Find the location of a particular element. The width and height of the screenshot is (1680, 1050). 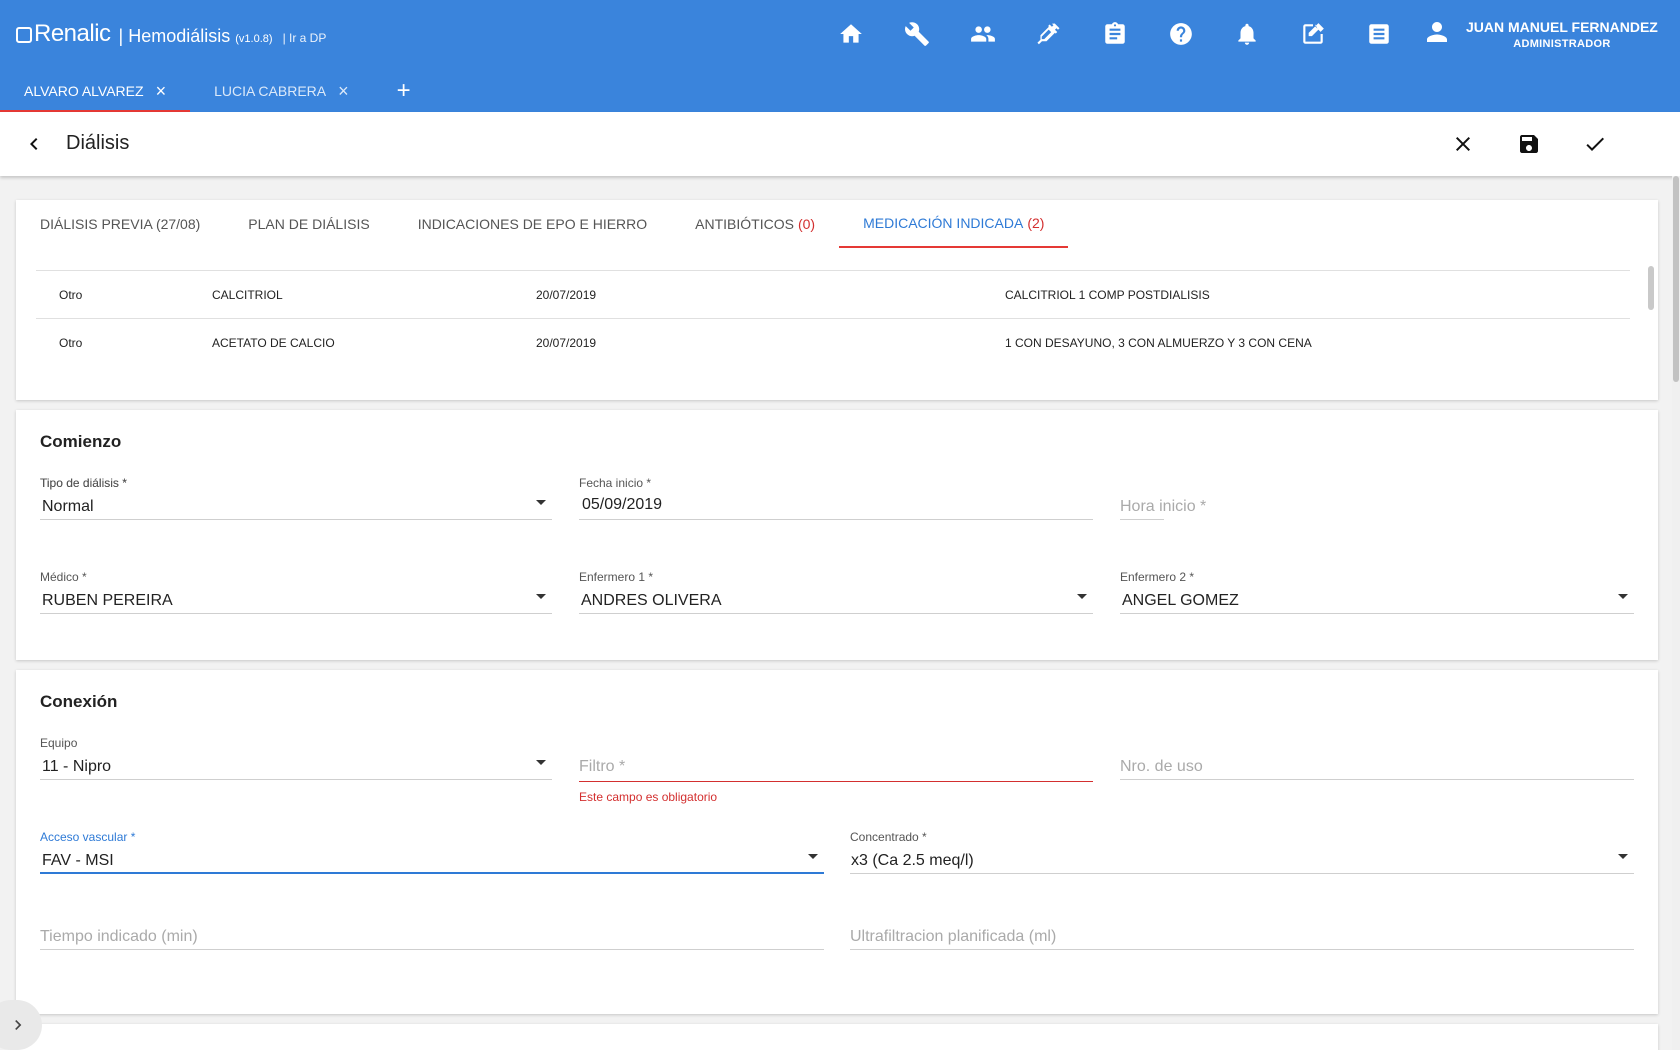

enfermero2-select: Enfermero 2 * ANGEL GOMEZ is located at coordinates (1377, 592).